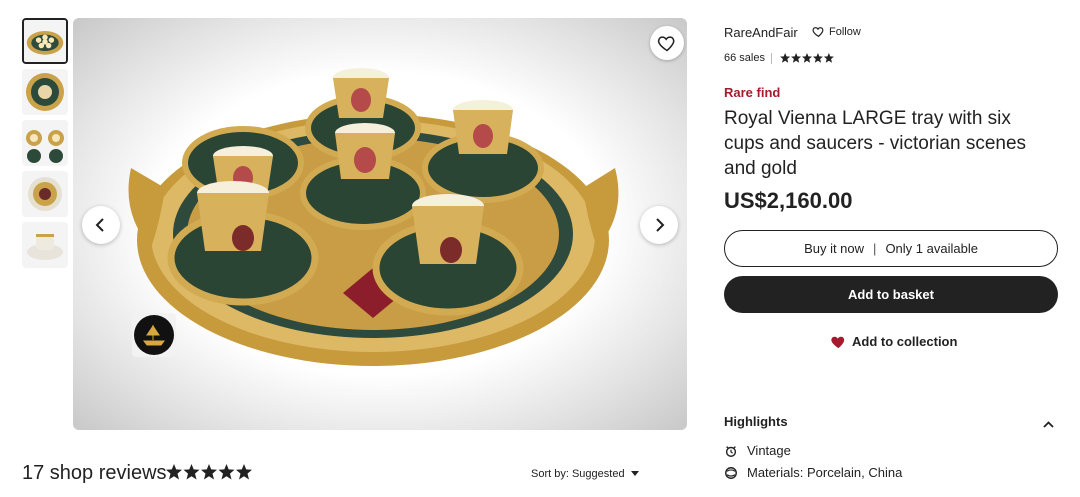 This screenshot has width=1080, height=497. What do you see at coordinates (94, 473) in the screenshot?
I see `shop-reviews-title: 17 shop reviews` at bounding box center [94, 473].